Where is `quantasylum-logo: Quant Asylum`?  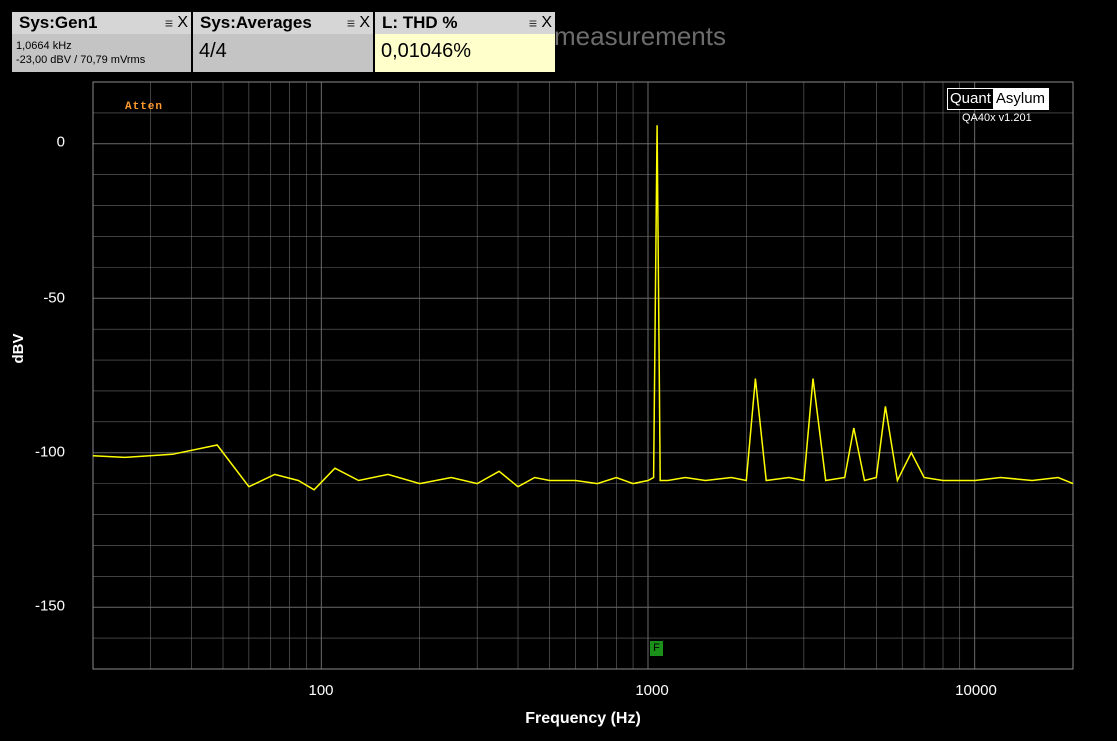
quantasylum-logo: Quant Asylum is located at coordinates (998, 99).